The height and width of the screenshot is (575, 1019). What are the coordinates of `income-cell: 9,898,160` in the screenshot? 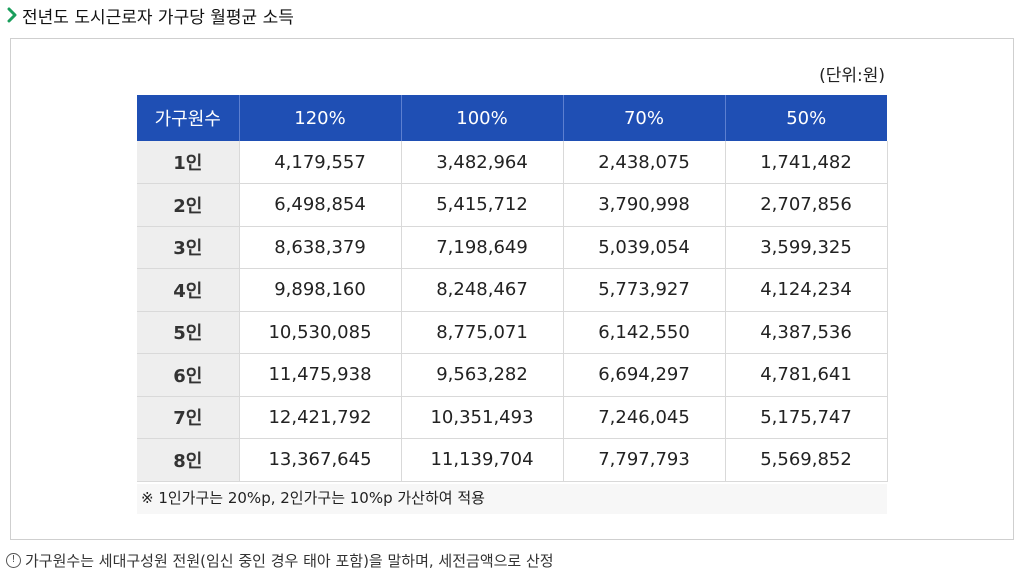 It's located at (320, 290).